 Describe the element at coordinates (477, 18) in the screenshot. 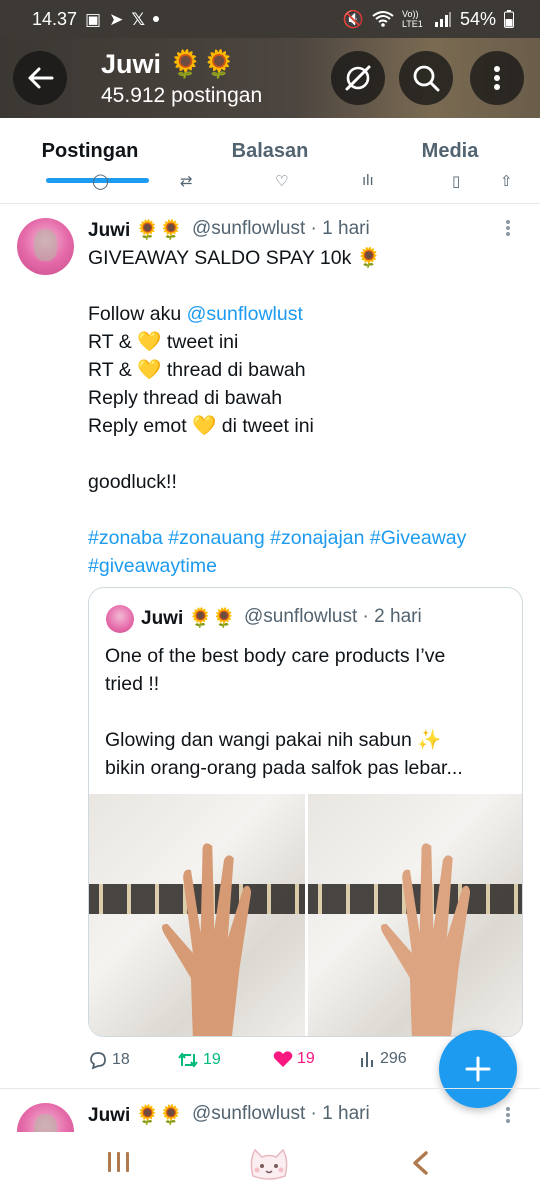

I see `battery-percent: 54%` at that location.